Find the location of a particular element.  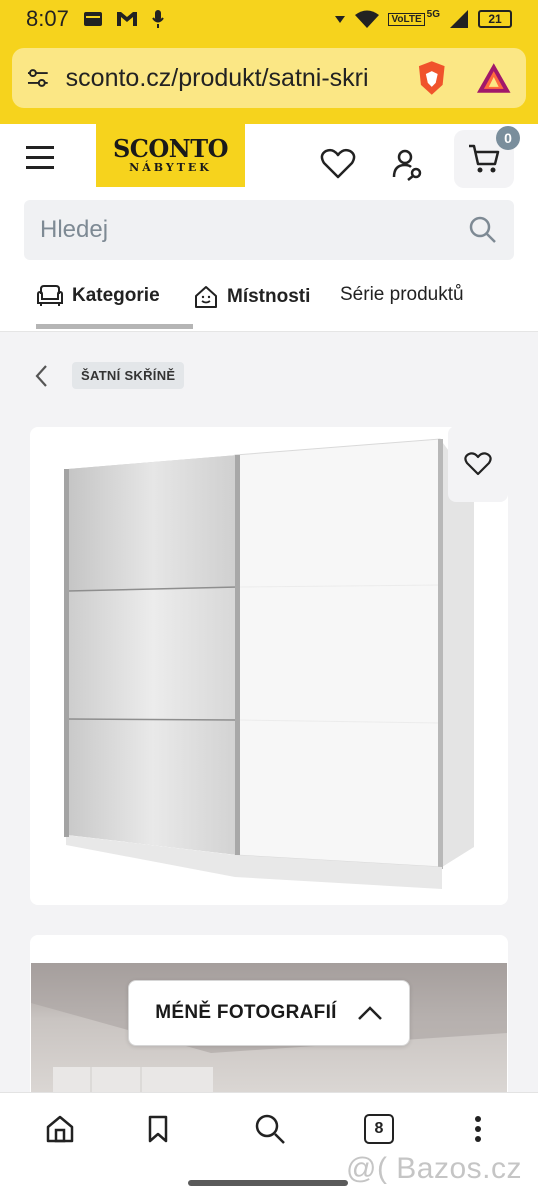

wishlist-button is located at coordinates (338, 164).